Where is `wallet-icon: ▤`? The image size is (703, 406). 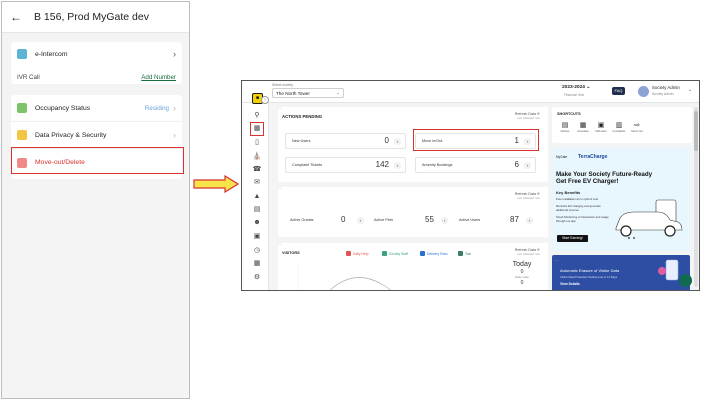 wallet-icon: ▤ is located at coordinates (257, 210).